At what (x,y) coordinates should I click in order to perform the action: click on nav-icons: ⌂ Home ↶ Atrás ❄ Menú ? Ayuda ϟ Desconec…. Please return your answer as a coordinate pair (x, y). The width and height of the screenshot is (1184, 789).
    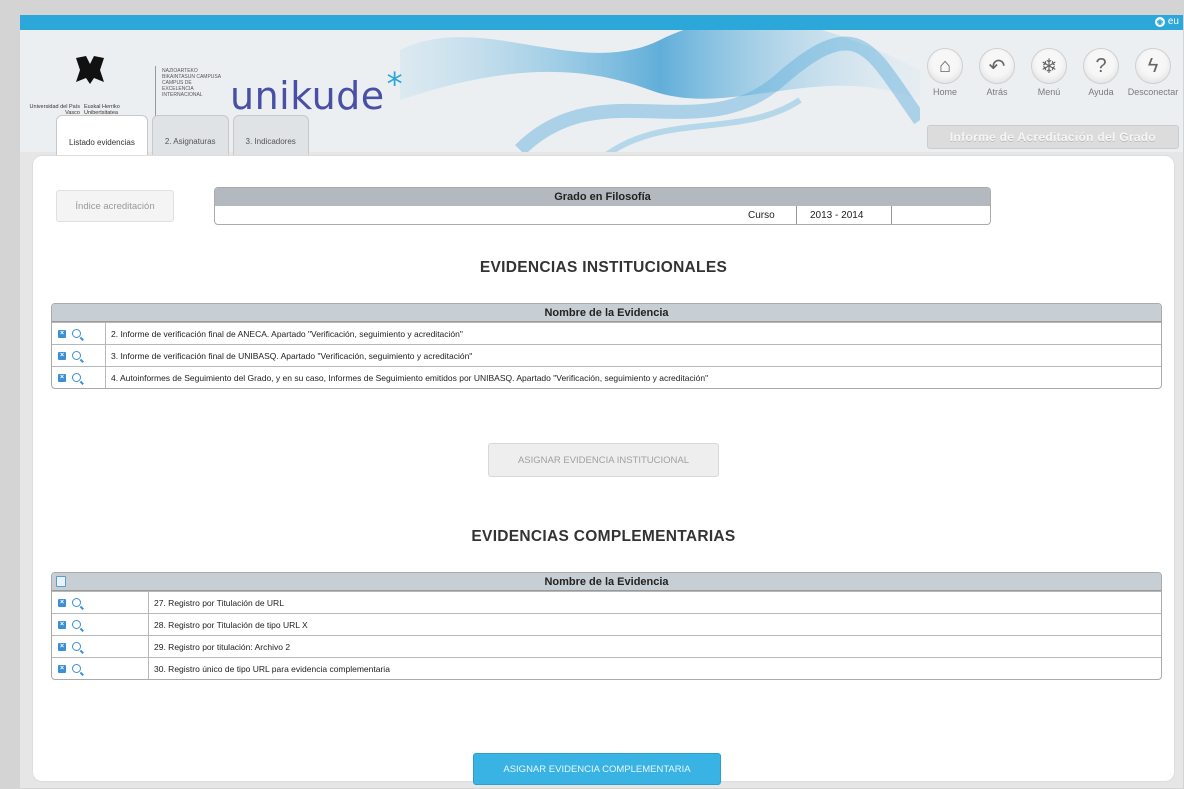
    Looking at the image, I should click on (1049, 72).